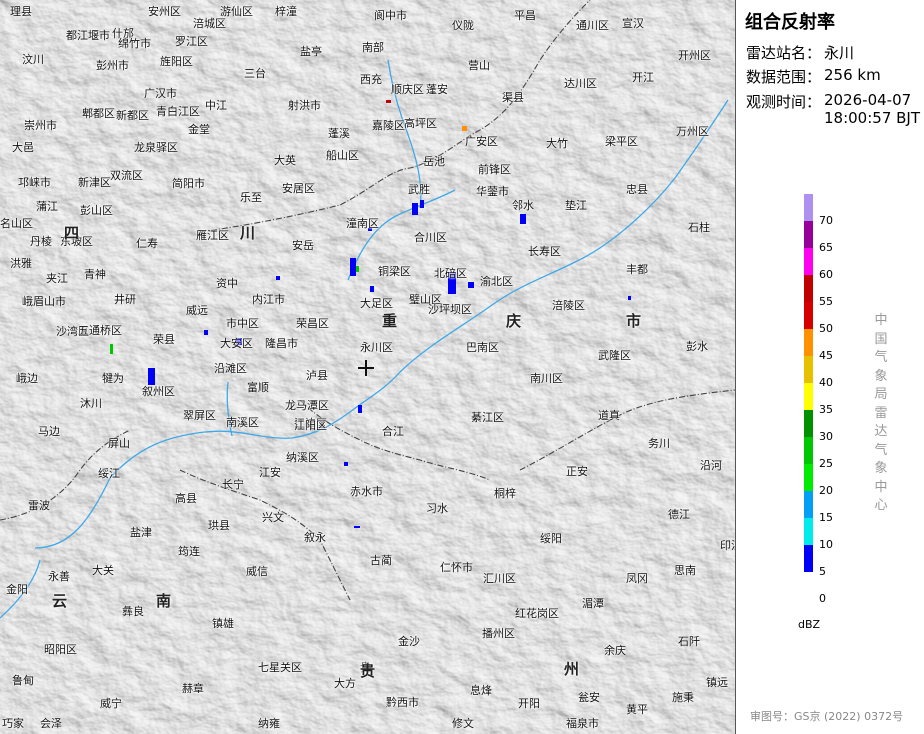  I want to click on place-label: 黄平, so click(637, 709).